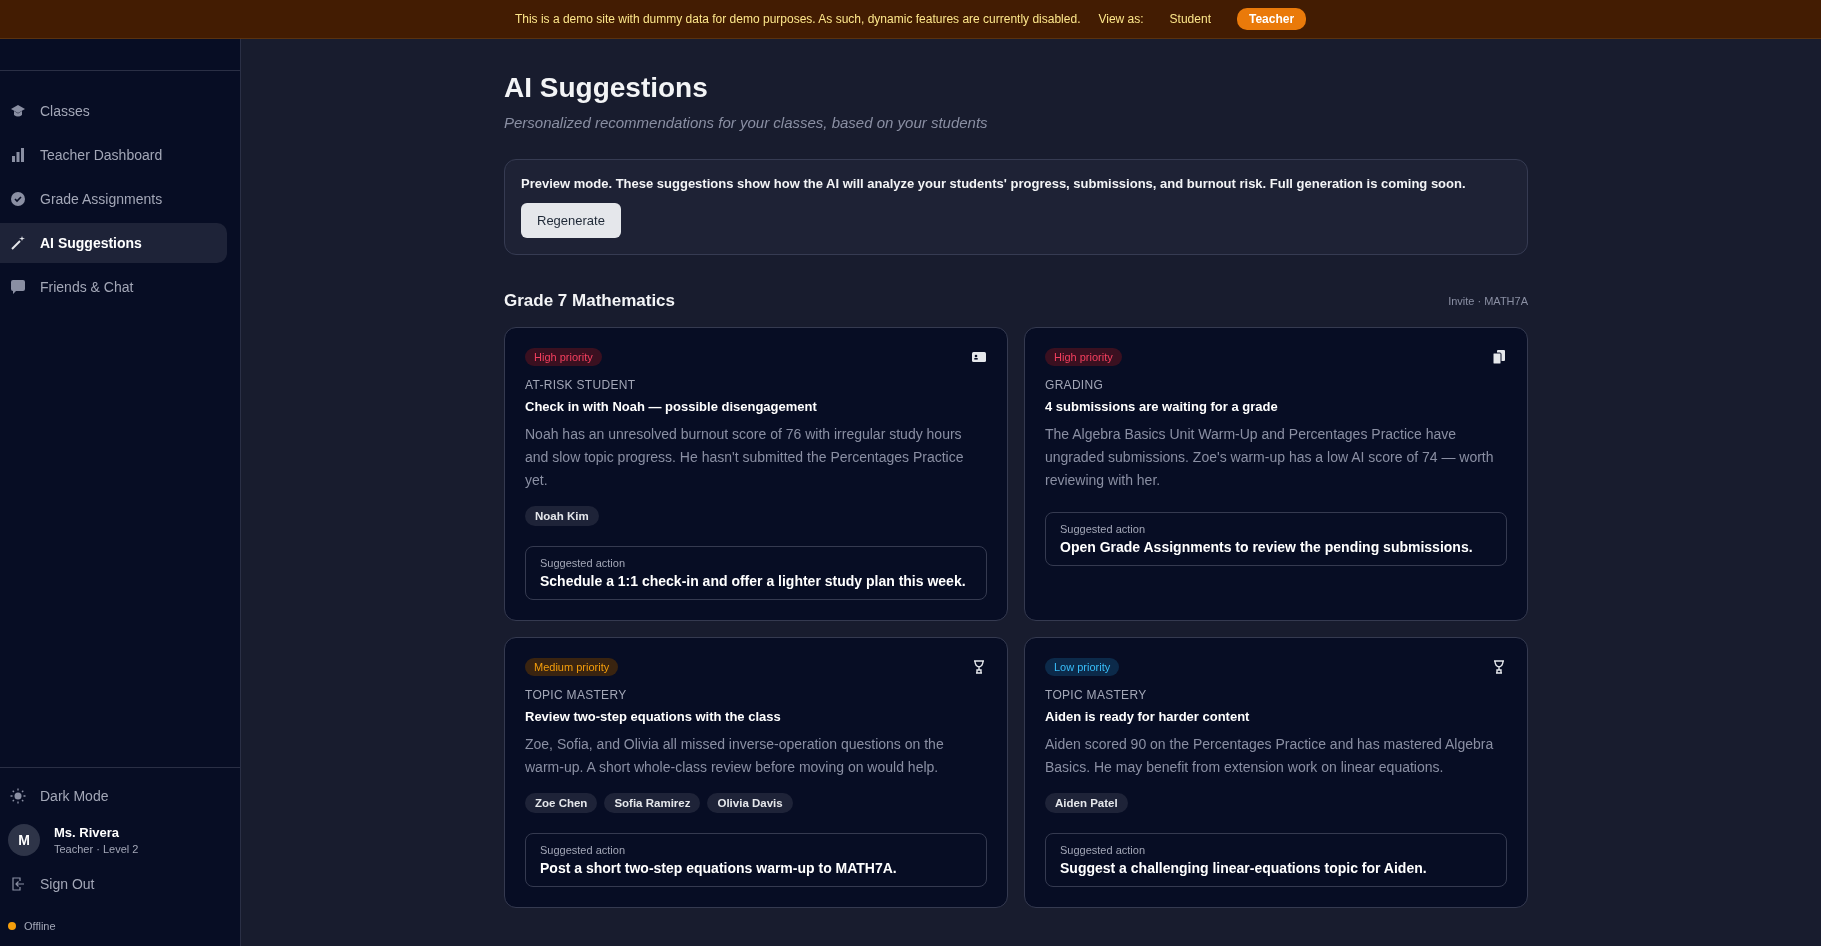 The image size is (1821, 946). I want to click on view-as-option: Student, so click(1190, 19).